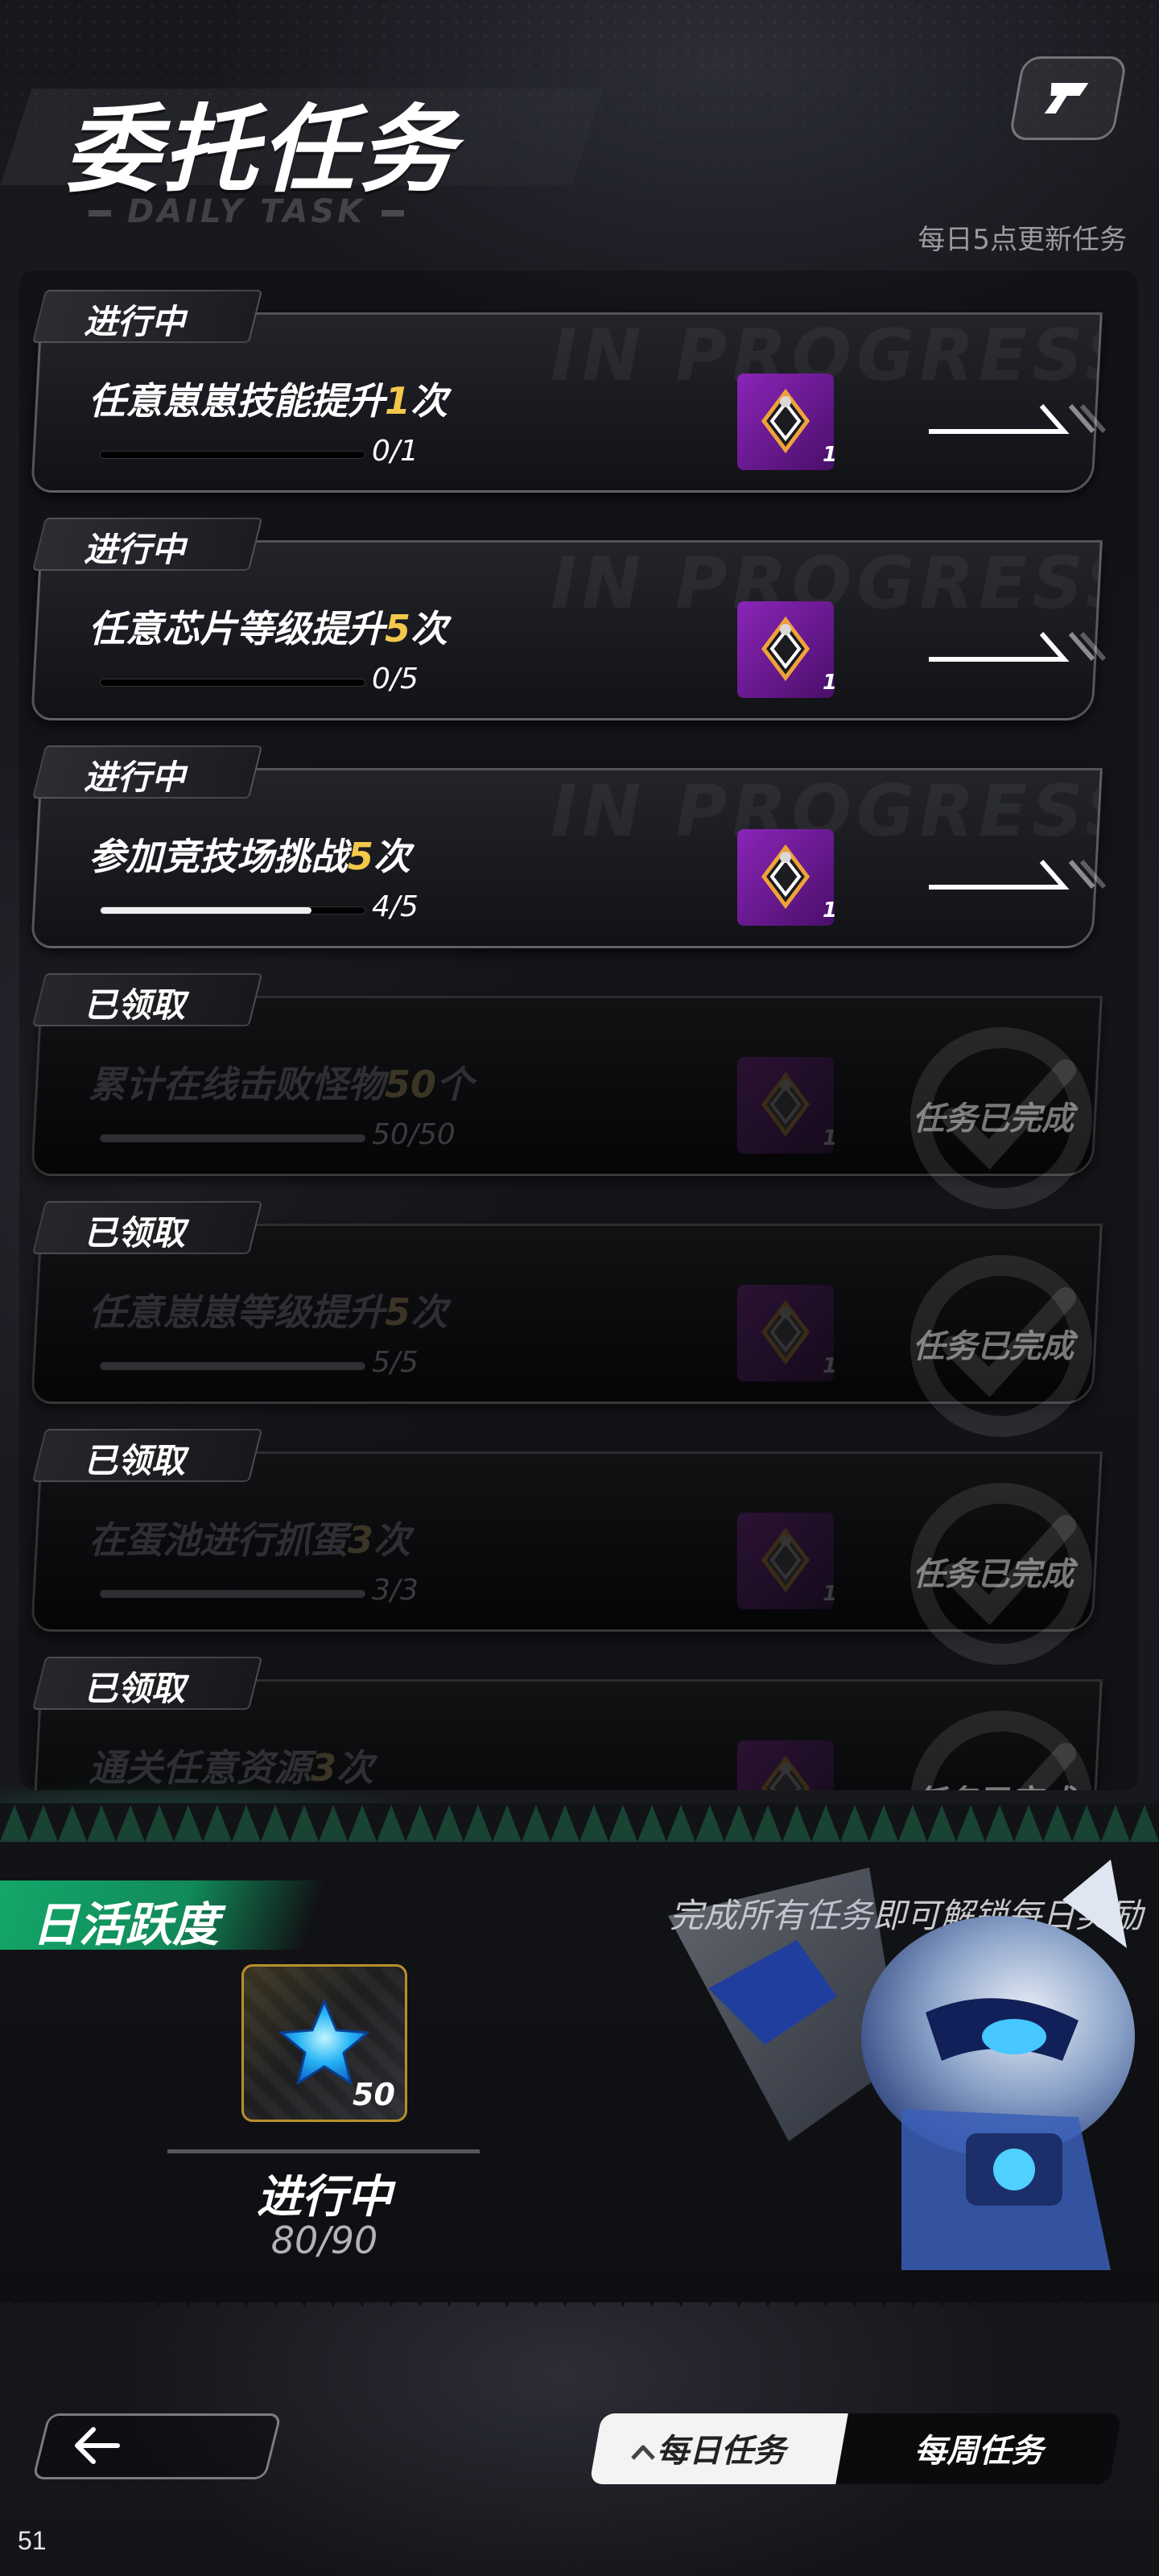  I want to click on subtitle-text: DAILY TASK, so click(246, 211).